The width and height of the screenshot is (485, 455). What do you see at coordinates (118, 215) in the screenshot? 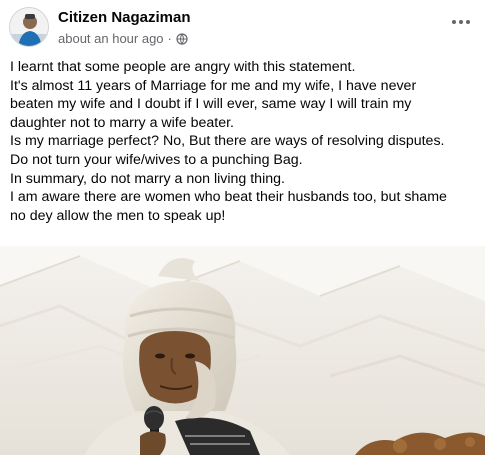
I see `post-text-line: no dey allow the men to speak up!` at bounding box center [118, 215].